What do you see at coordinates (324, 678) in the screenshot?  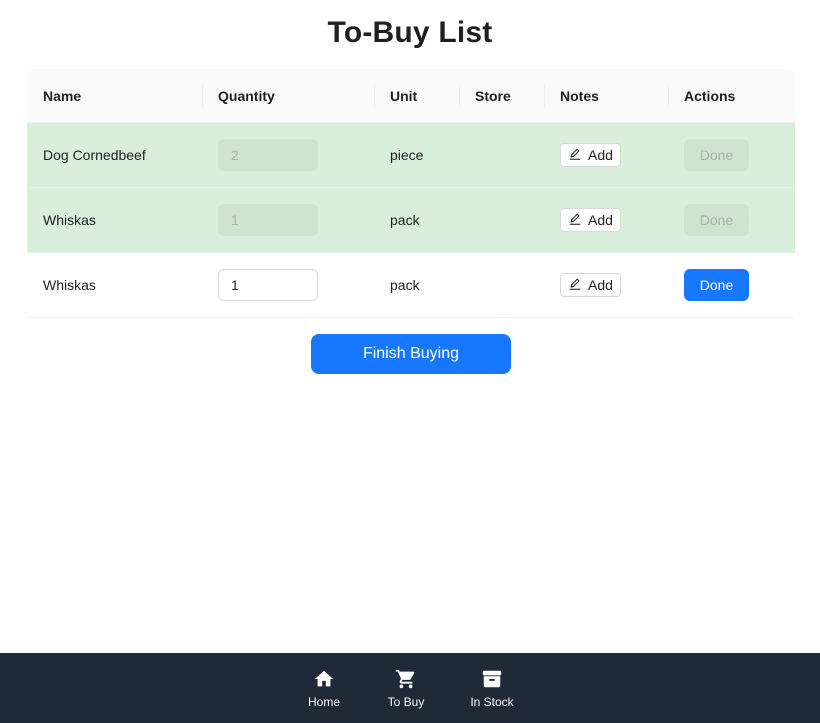 I see `home-icon` at bounding box center [324, 678].